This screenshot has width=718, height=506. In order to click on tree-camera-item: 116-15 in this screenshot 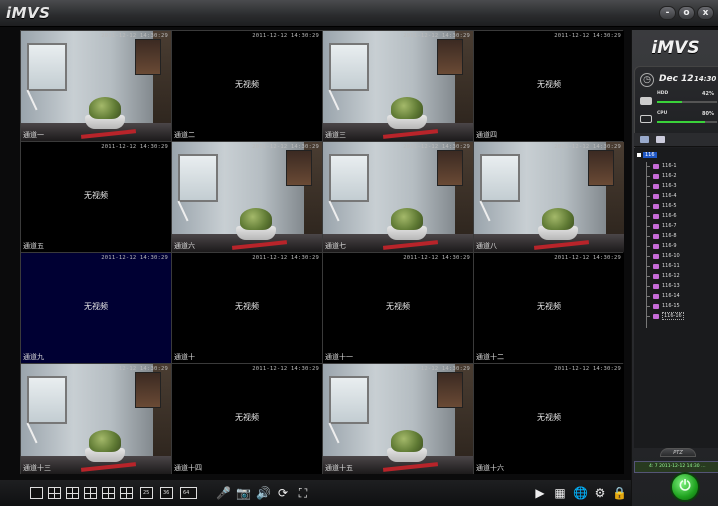, I will do `click(663, 306)`.